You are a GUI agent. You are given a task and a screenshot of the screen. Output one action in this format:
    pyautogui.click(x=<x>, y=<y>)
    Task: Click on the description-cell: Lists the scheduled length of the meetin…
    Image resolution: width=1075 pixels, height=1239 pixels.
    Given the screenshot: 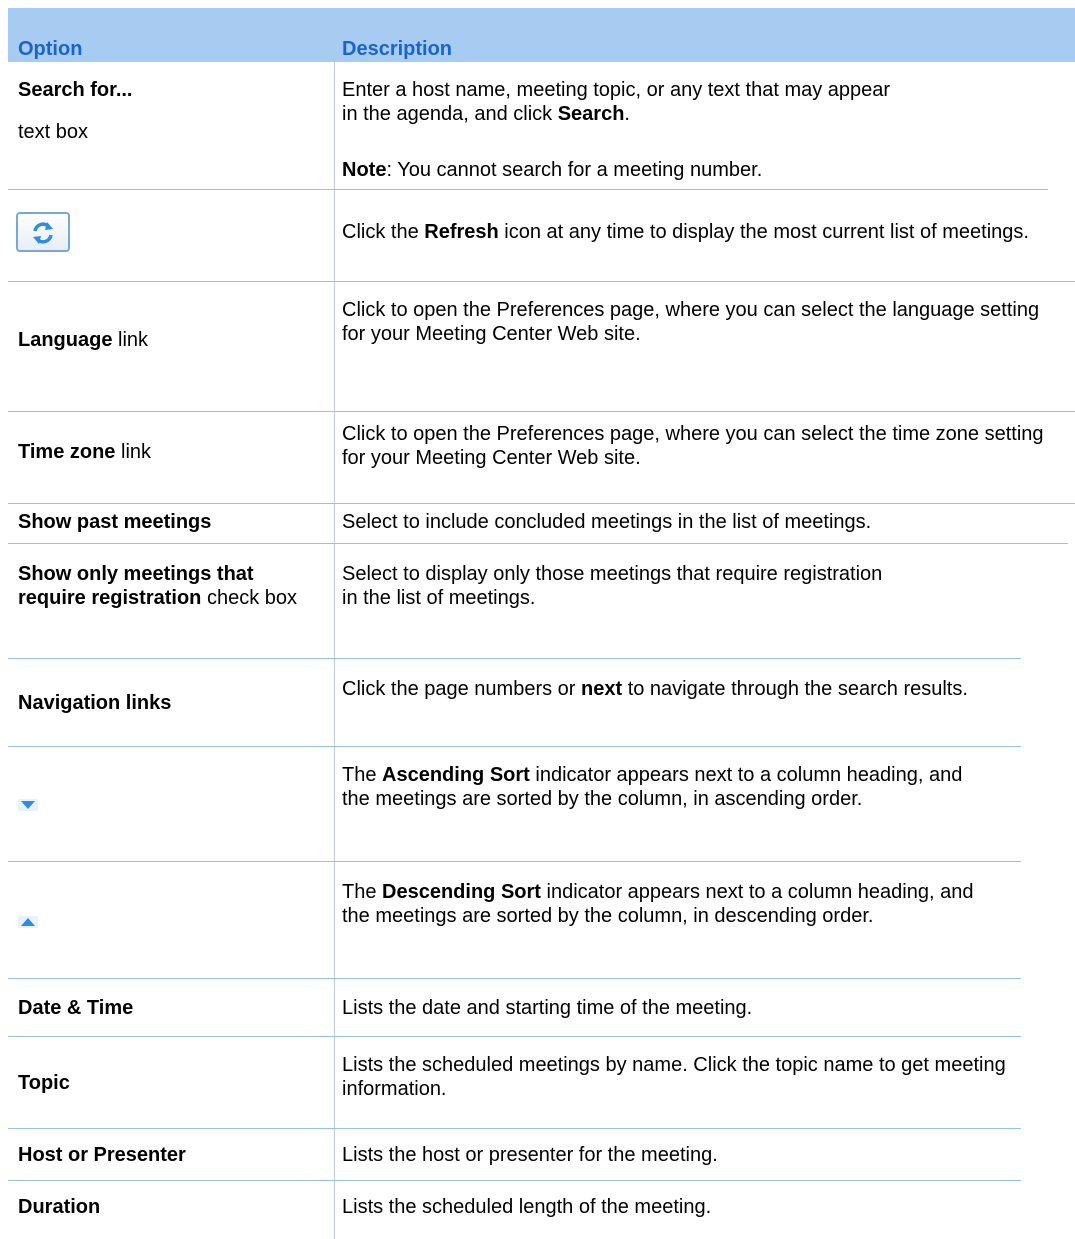 What is the action you would take?
    pyautogui.click(x=527, y=1207)
    